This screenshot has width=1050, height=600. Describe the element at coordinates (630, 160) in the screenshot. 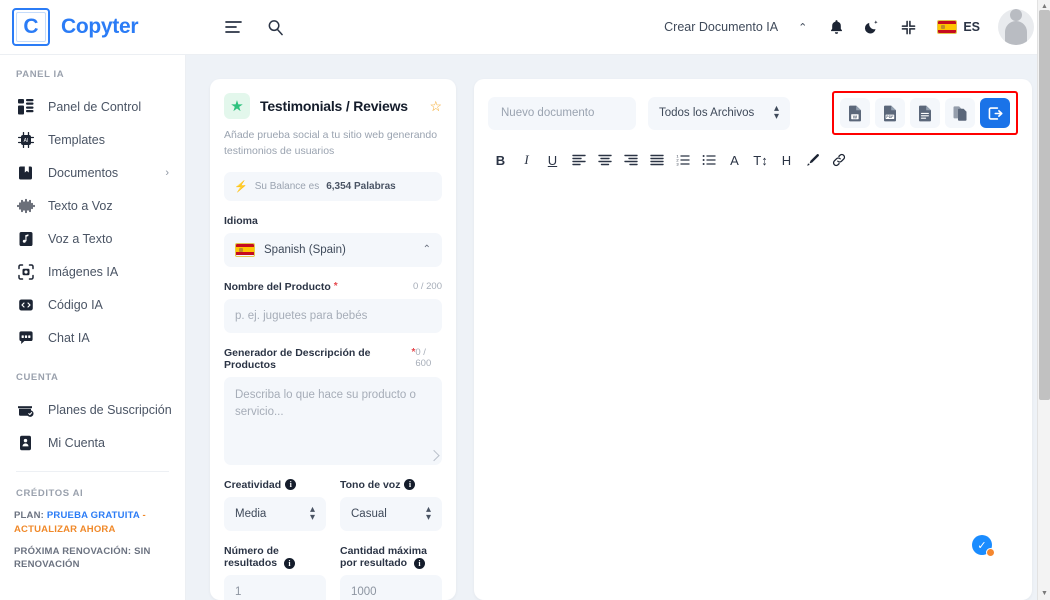

I see `align-right-icon` at that location.